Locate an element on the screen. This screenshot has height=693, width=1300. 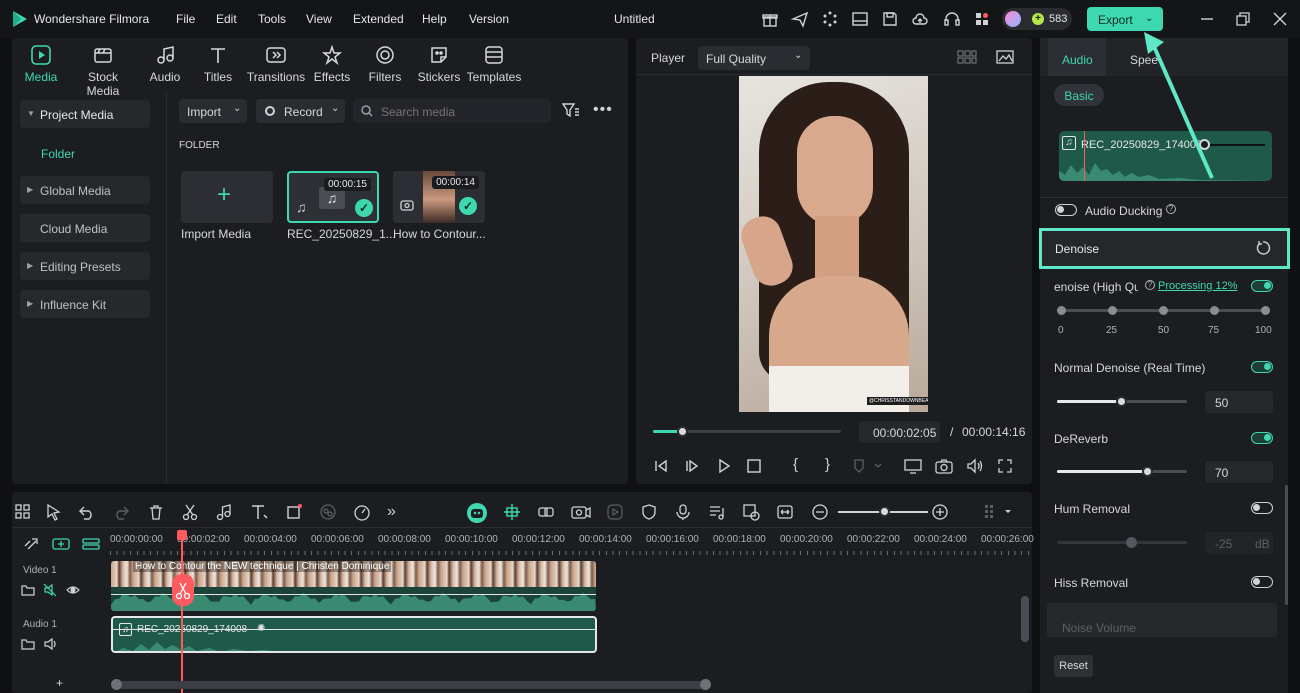
playhead-scissors-icon is located at coordinates (183, 590).